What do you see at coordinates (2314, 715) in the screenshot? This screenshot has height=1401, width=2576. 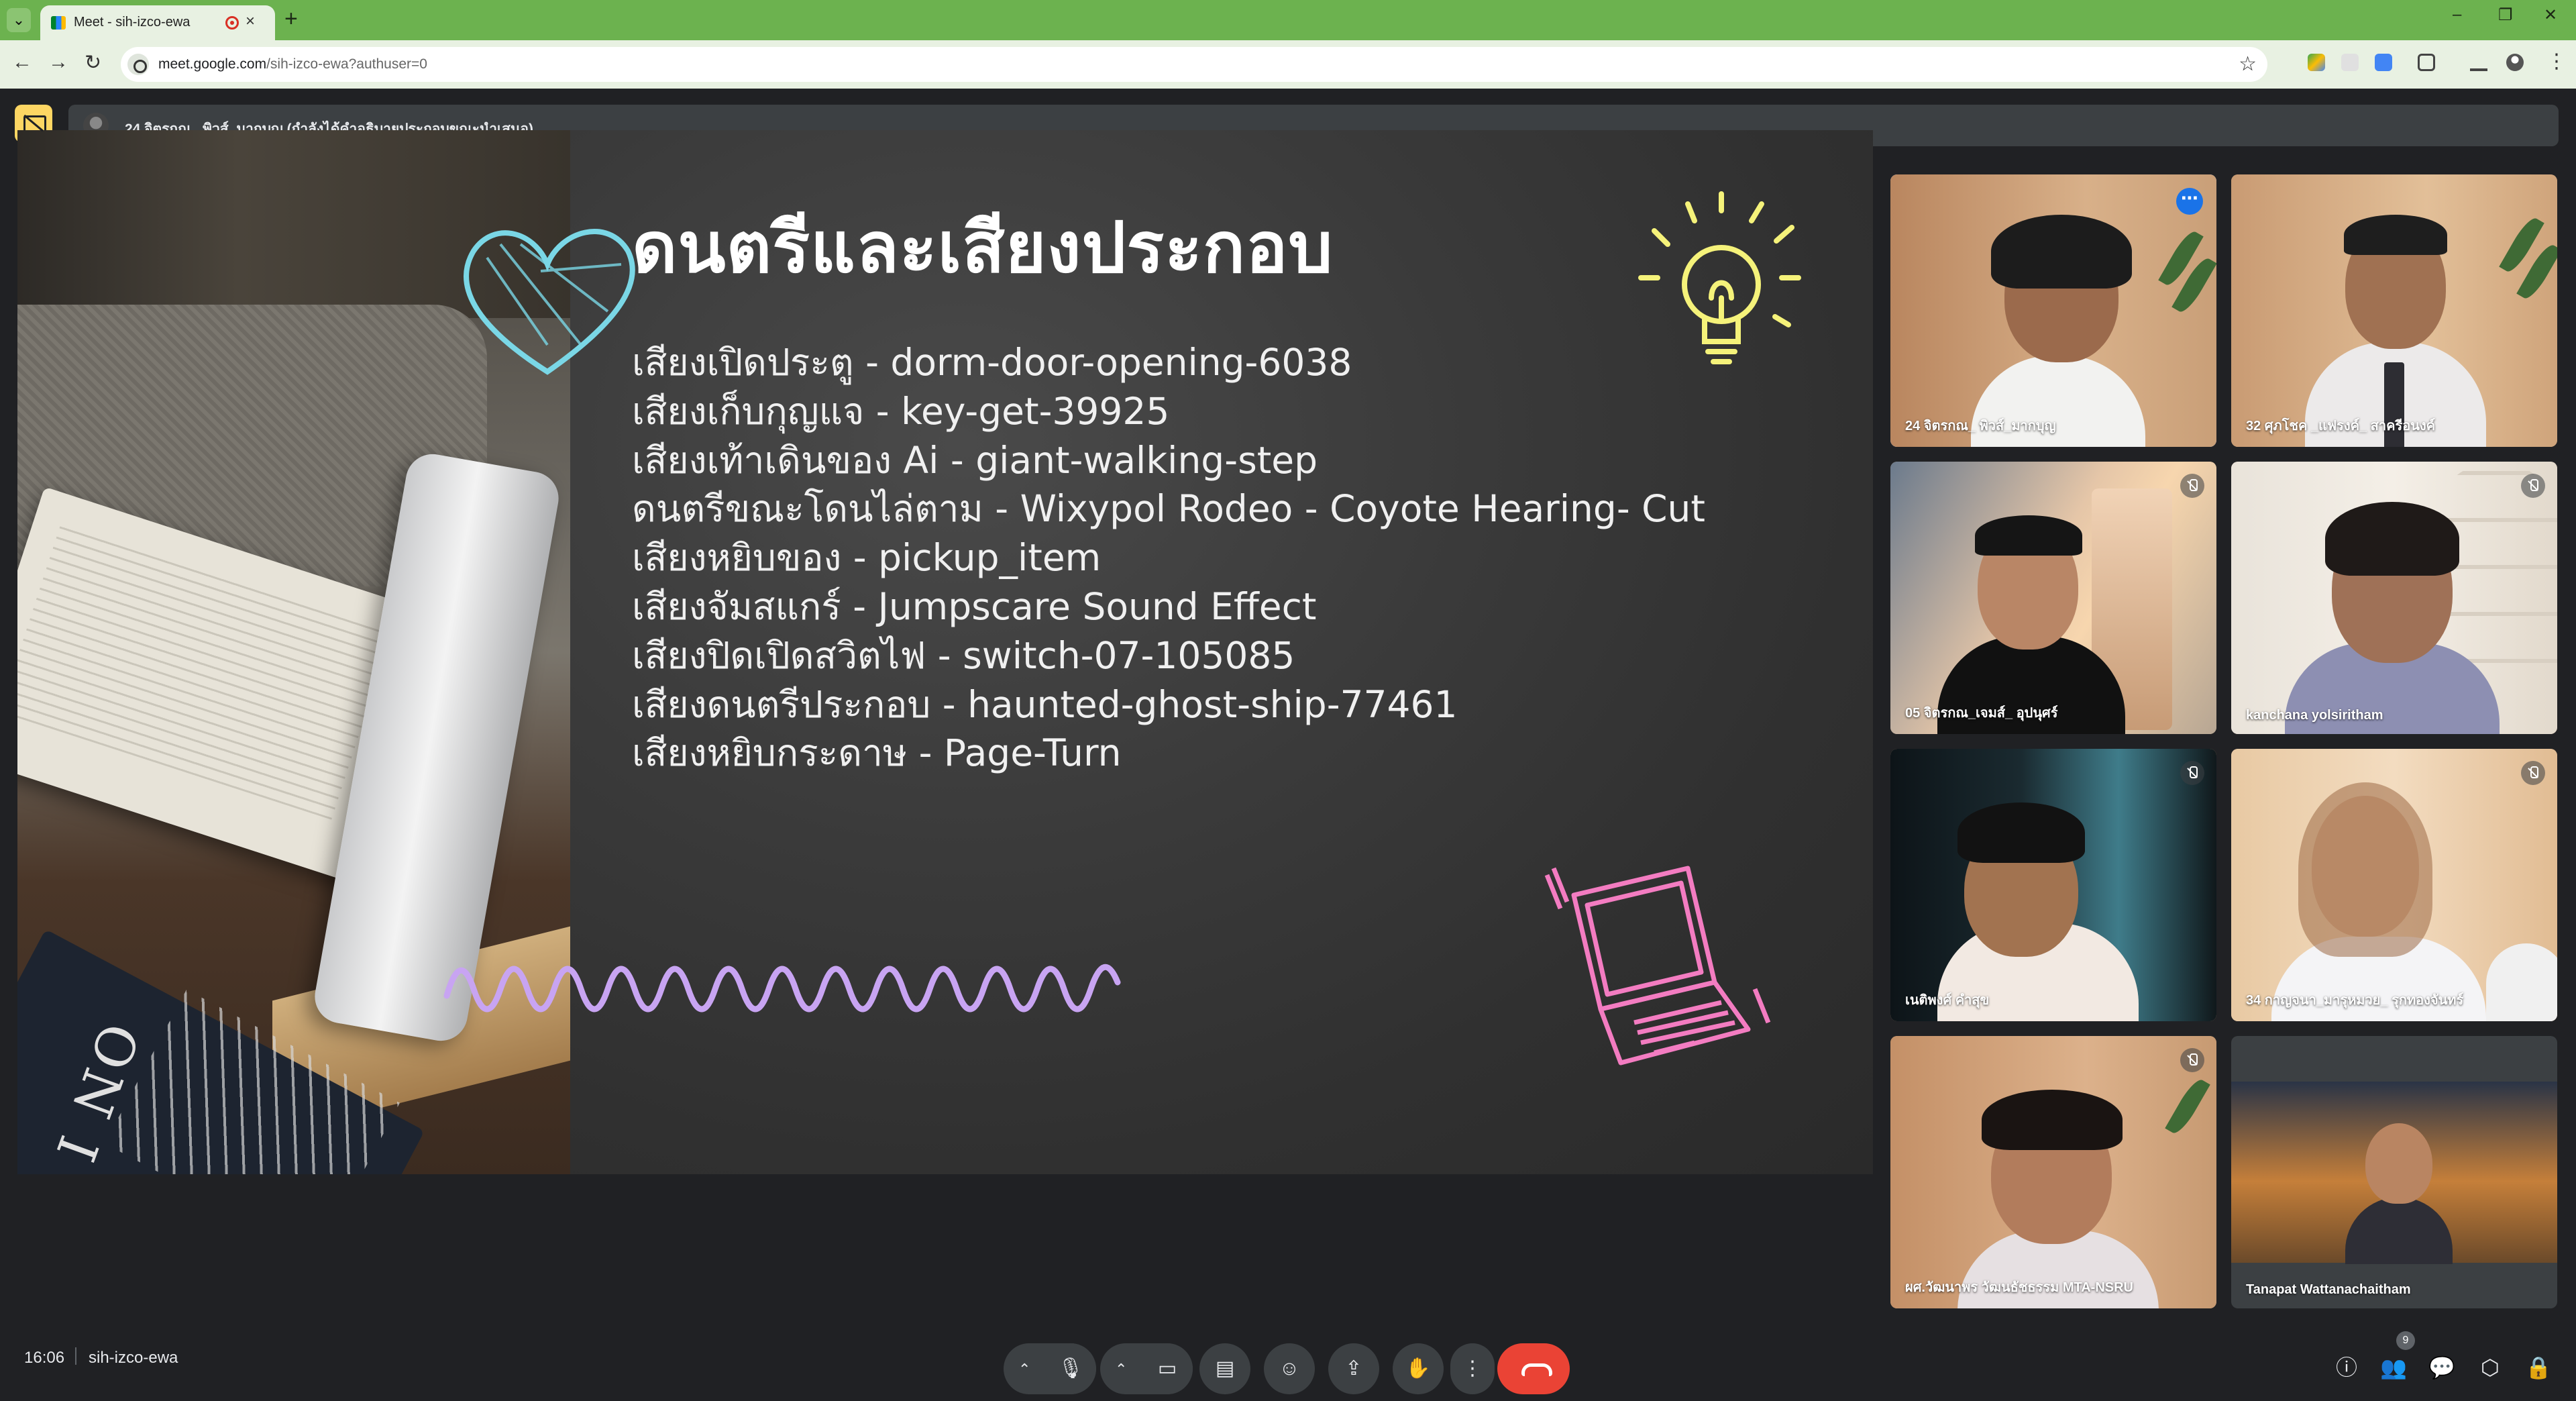 I see `participant-name: kanchana yolsiritham` at bounding box center [2314, 715].